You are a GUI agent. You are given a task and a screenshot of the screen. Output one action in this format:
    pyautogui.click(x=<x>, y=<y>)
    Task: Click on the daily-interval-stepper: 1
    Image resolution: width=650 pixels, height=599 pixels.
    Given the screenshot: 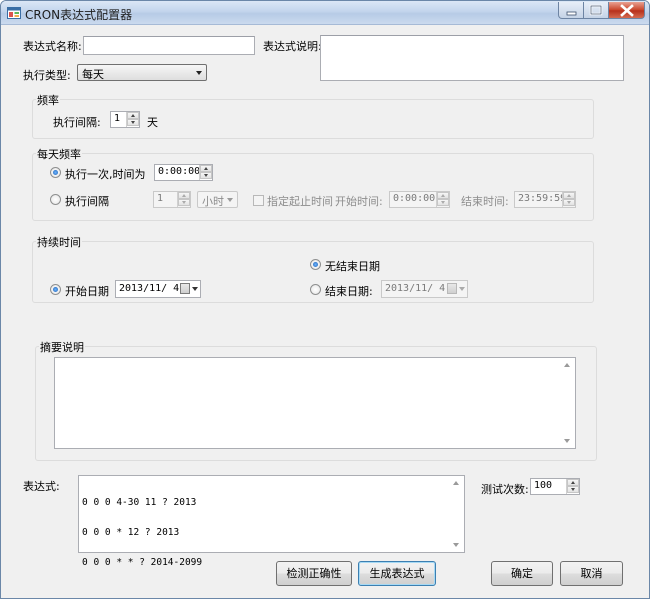 What is the action you would take?
    pyautogui.click(x=172, y=199)
    